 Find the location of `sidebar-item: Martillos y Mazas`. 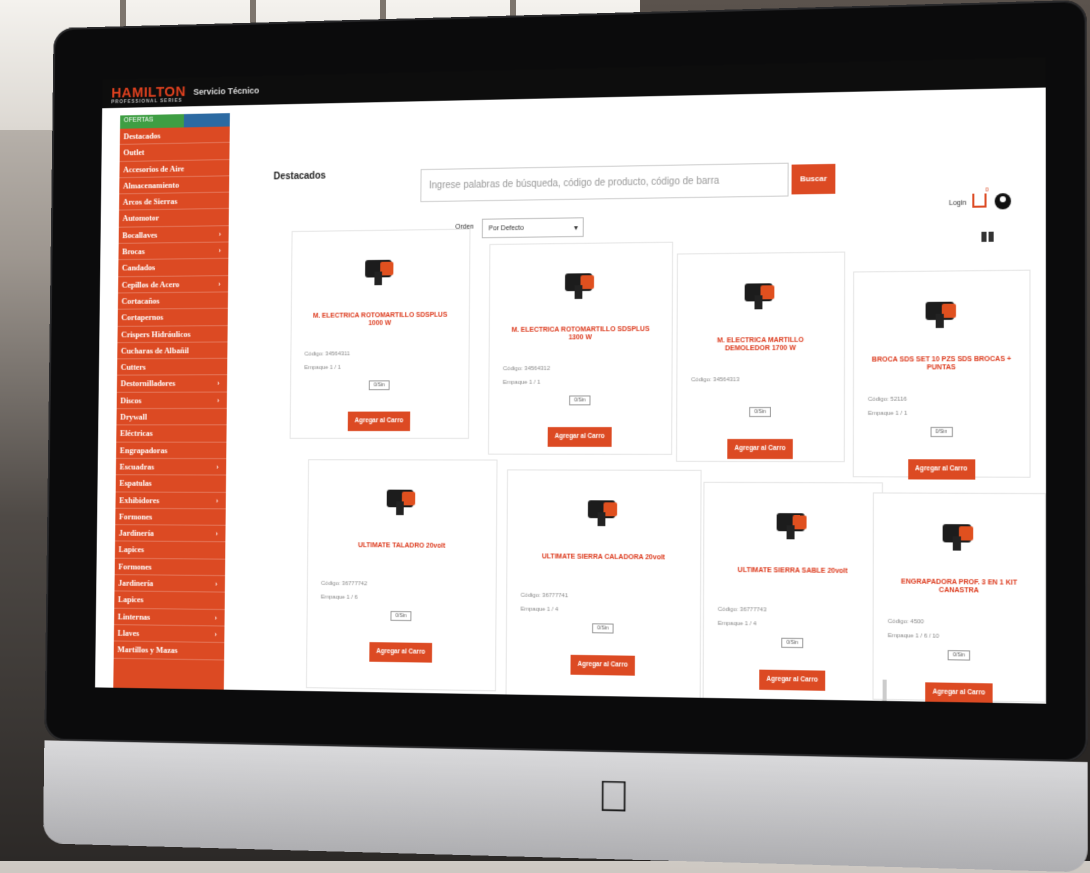

sidebar-item: Martillos y Mazas is located at coordinates (169, 650).